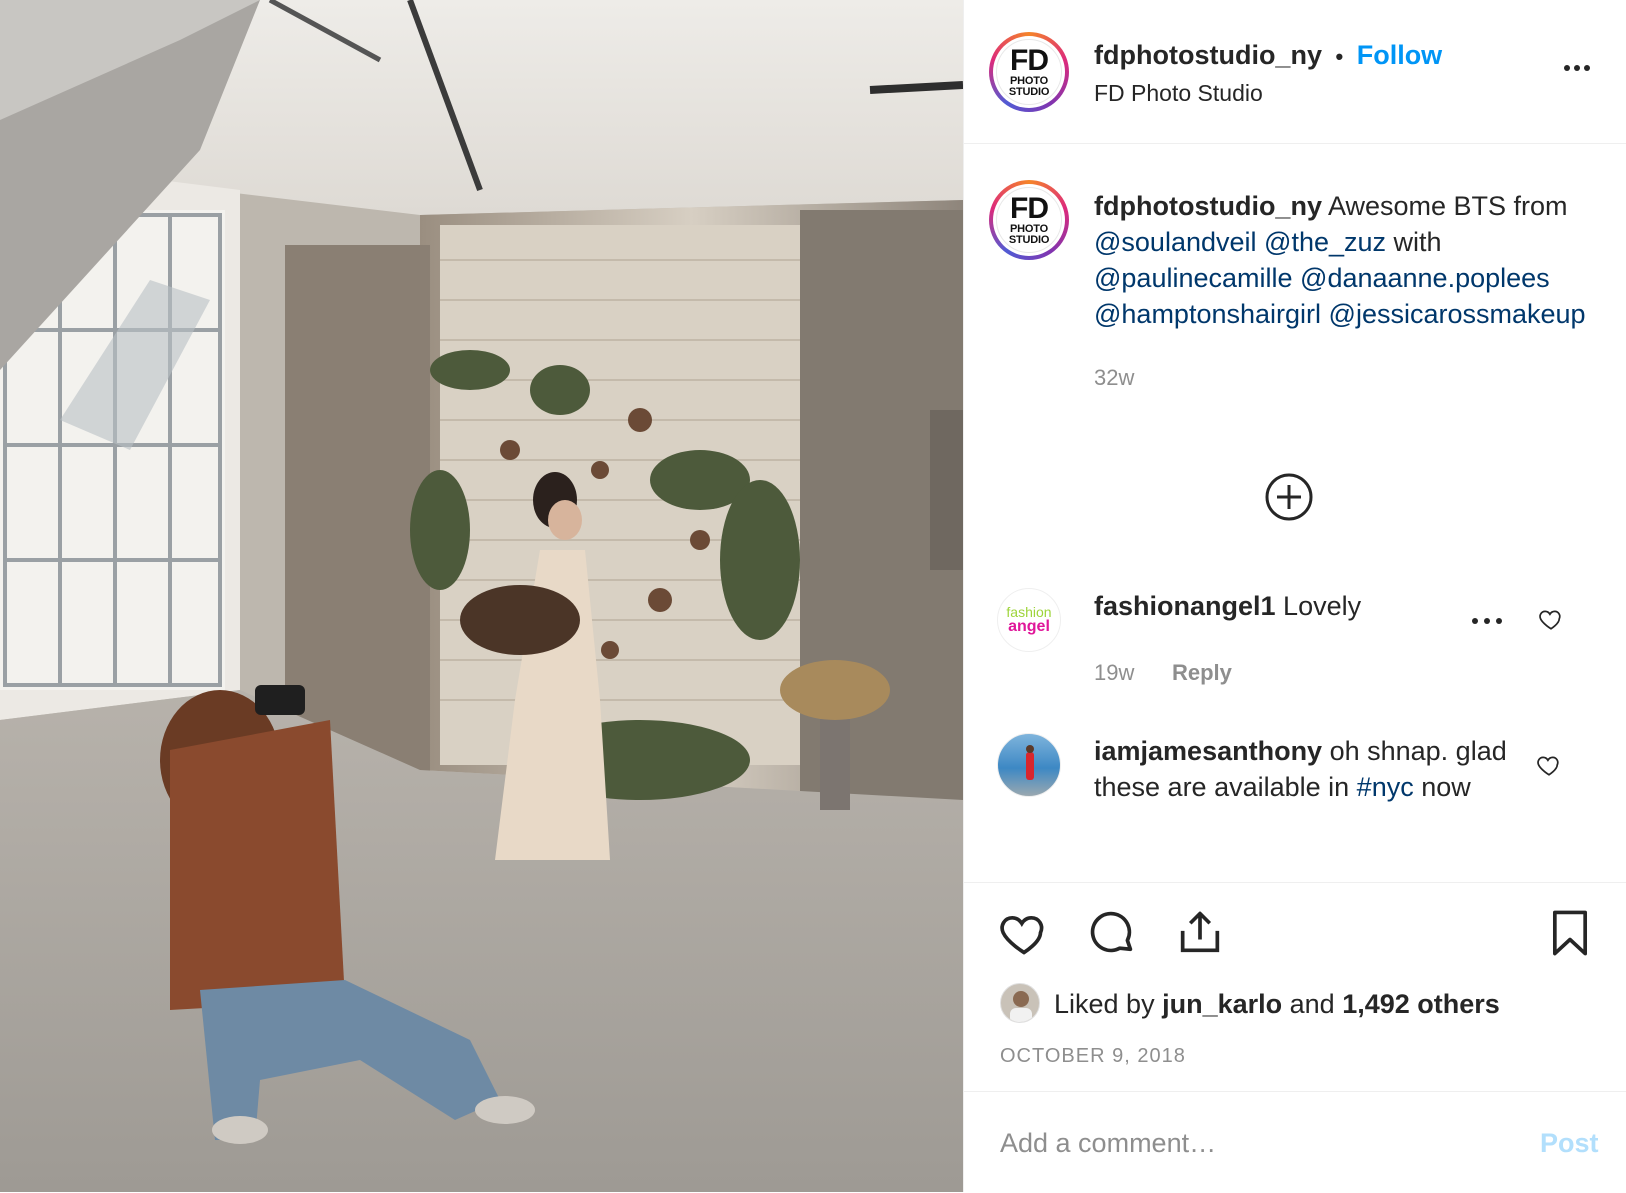  I want to click on likes-count: 1,492 others, so click(1421, 1004).